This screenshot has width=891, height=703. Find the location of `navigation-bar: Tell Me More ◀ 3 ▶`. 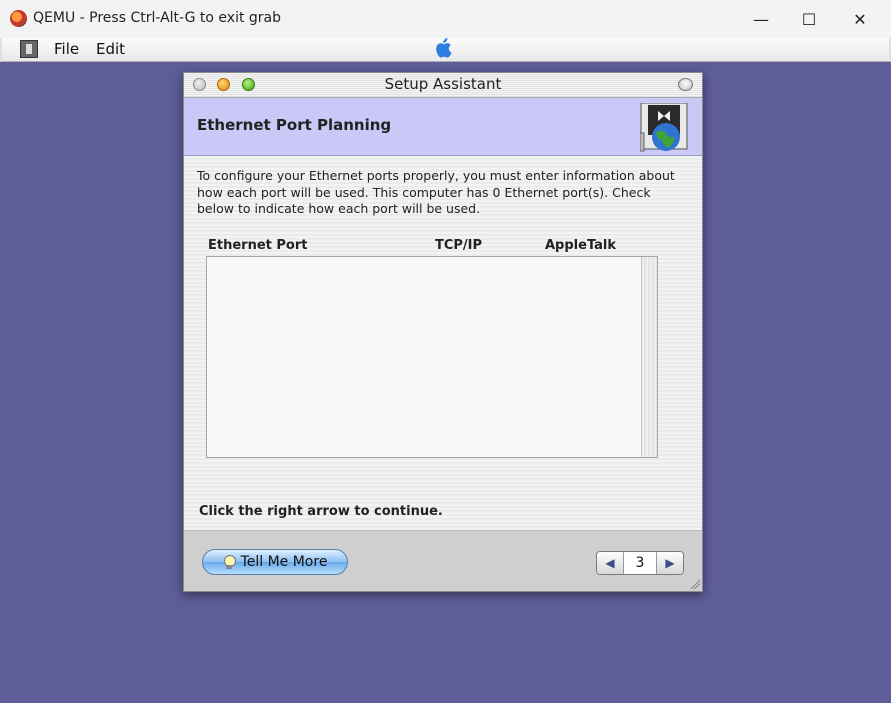

navigation-bar: Tell Me More ◀ 3 ▶ is located at coordinates (443, 561).